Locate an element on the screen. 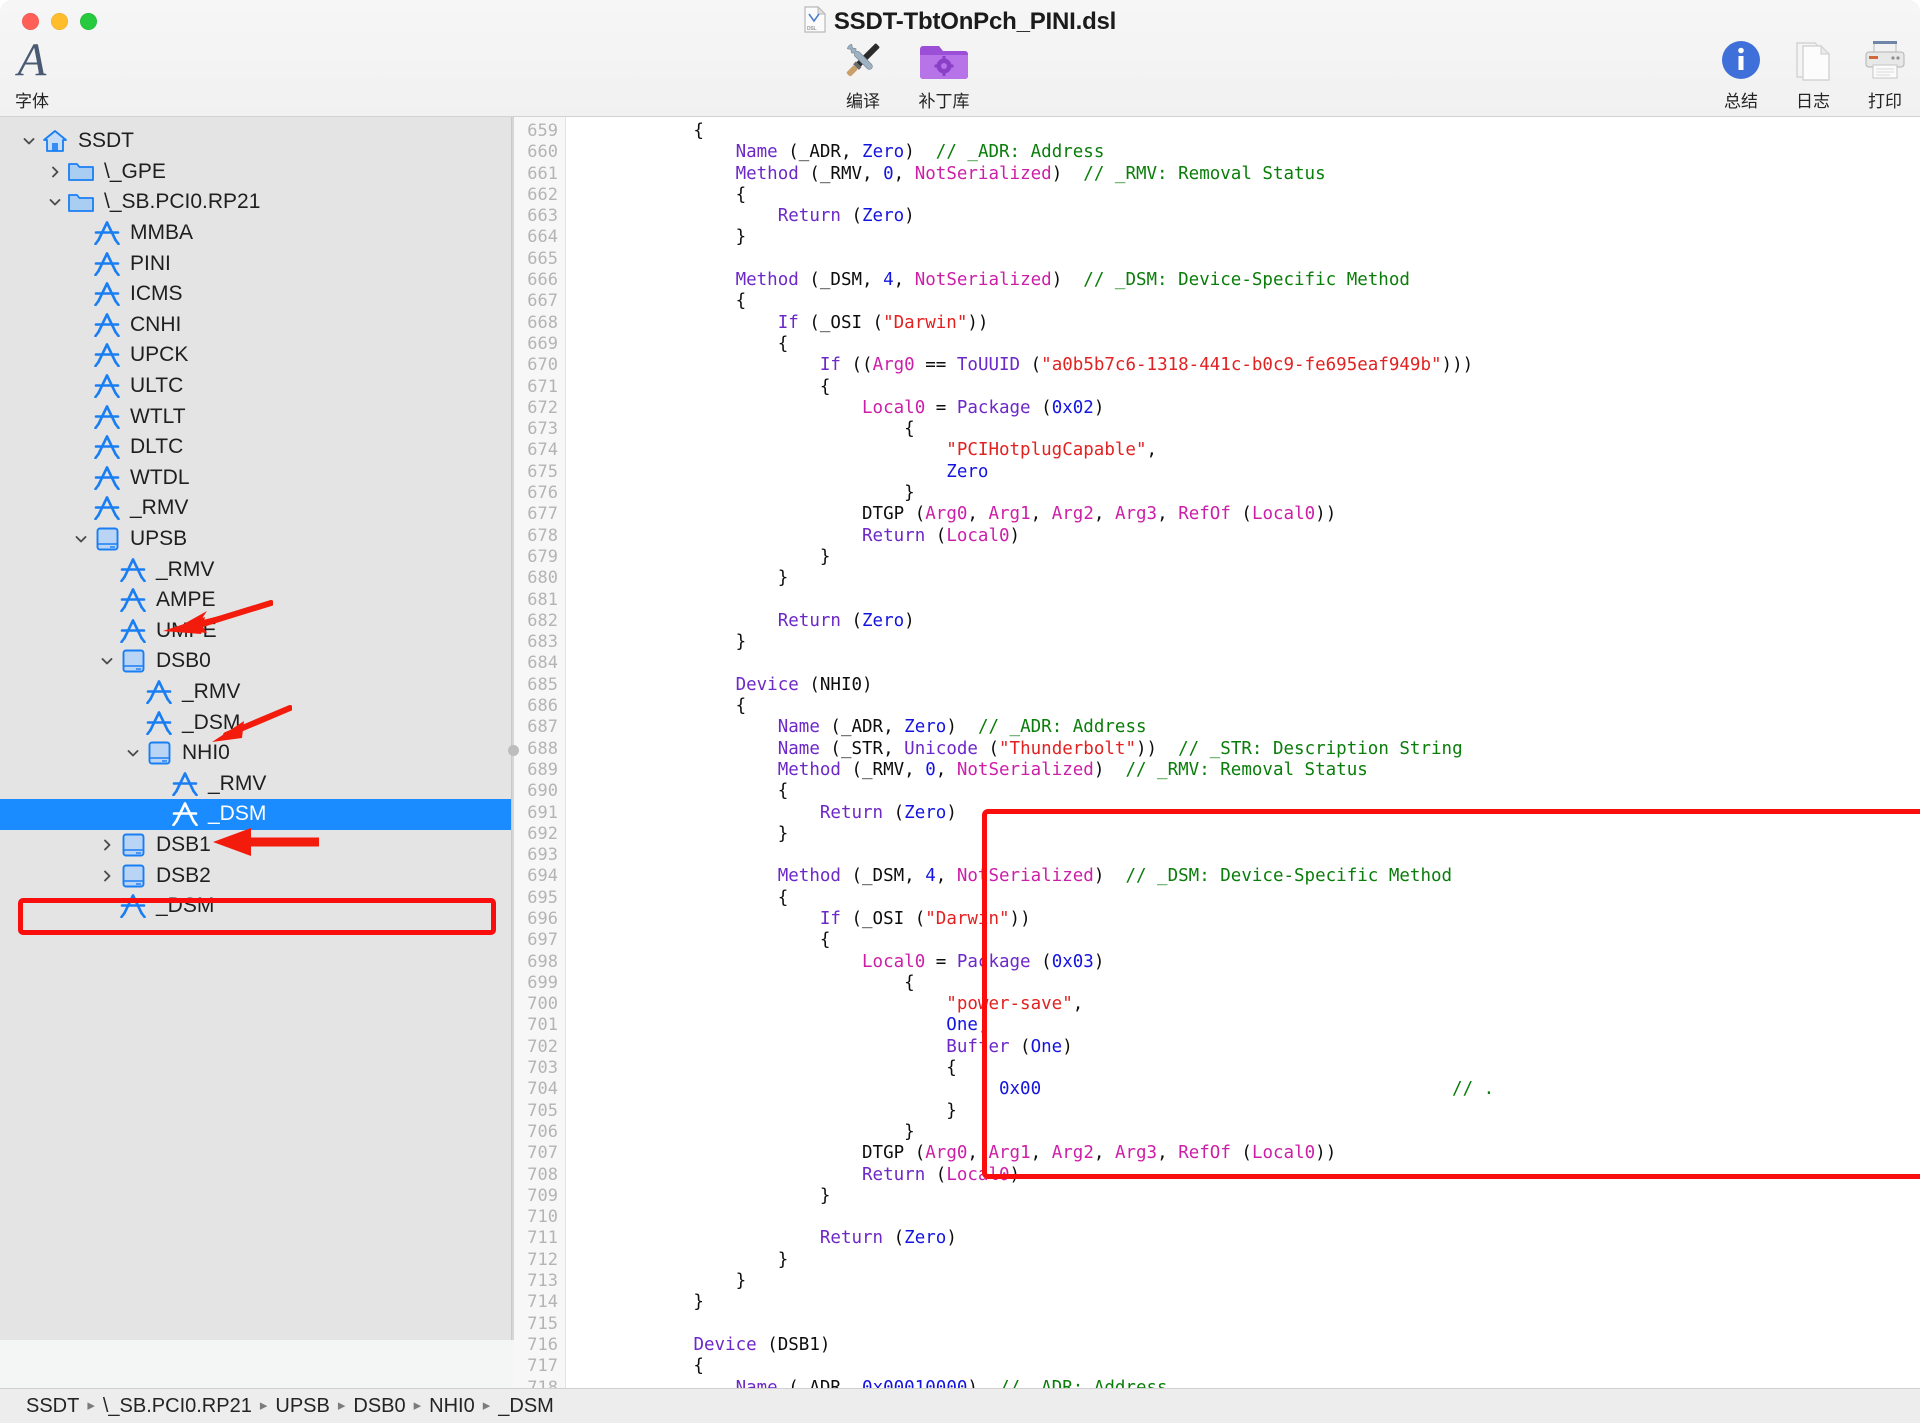 The height and width of the screenshot is (1423, 1920). breadcrumb-item: _DSM is located at coordinates (526, 1406).